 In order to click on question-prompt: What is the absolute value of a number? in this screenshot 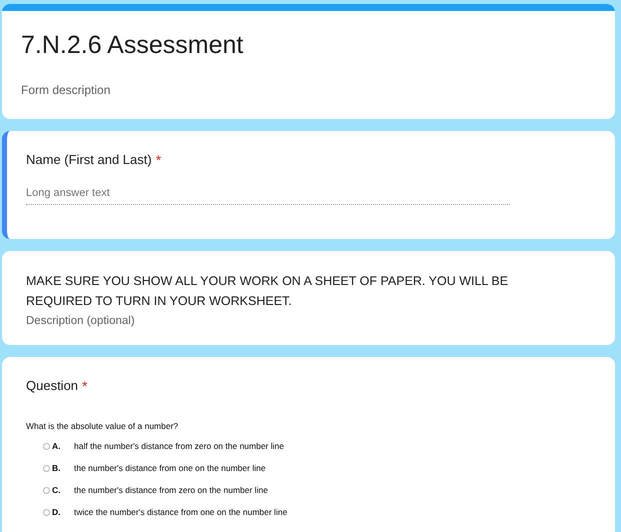, I will do `click(103, 426)`.